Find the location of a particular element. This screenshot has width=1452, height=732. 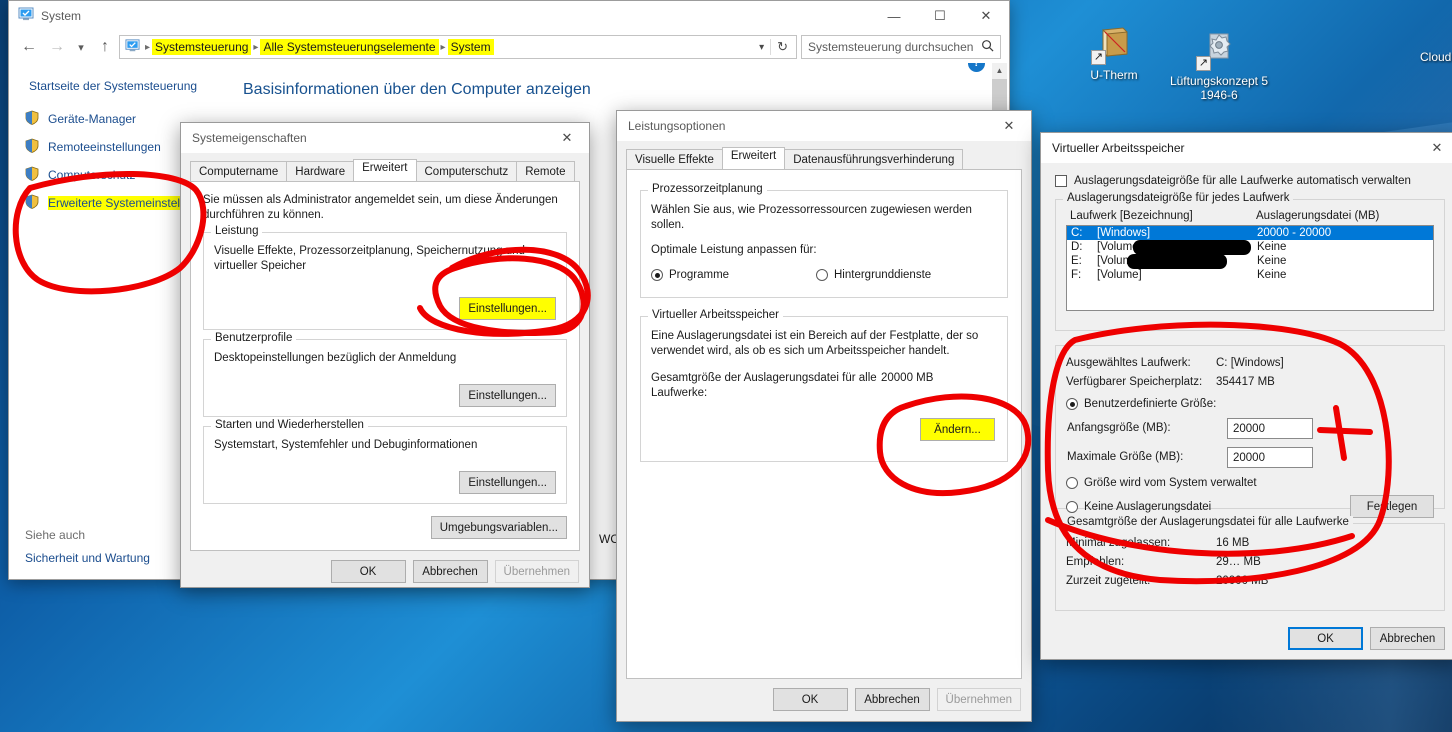

refresh-icon: ↻ is located at coordinates (782, 47).